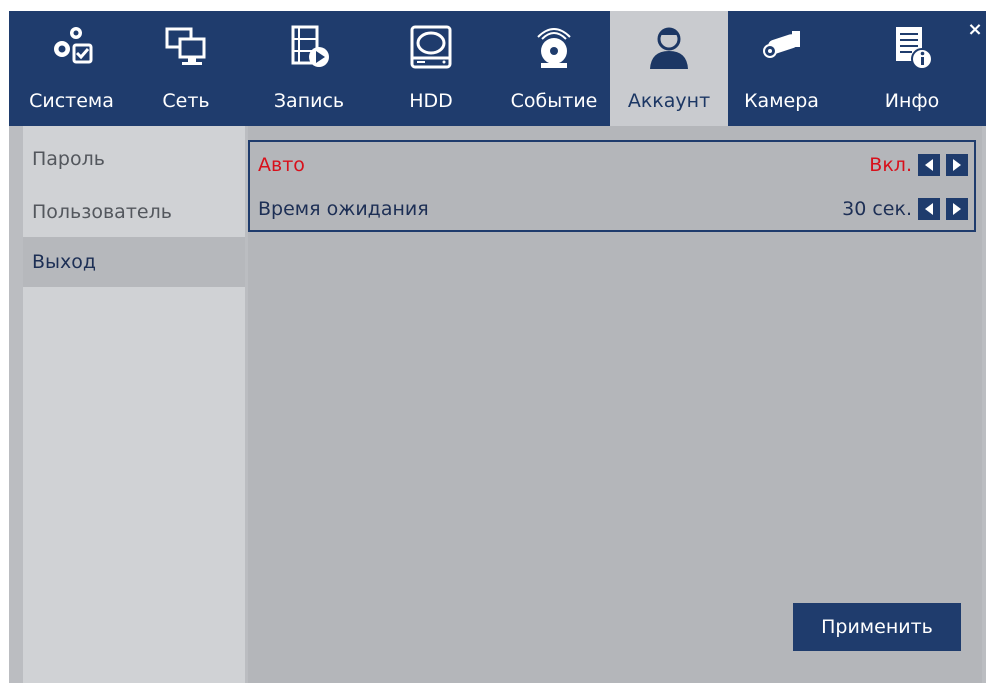 The height and width of the screenshot is (685, 986). Describe the element at coordinates (669, 101) in the screenshot. I see `tab-label: Аккаунт` at that location.